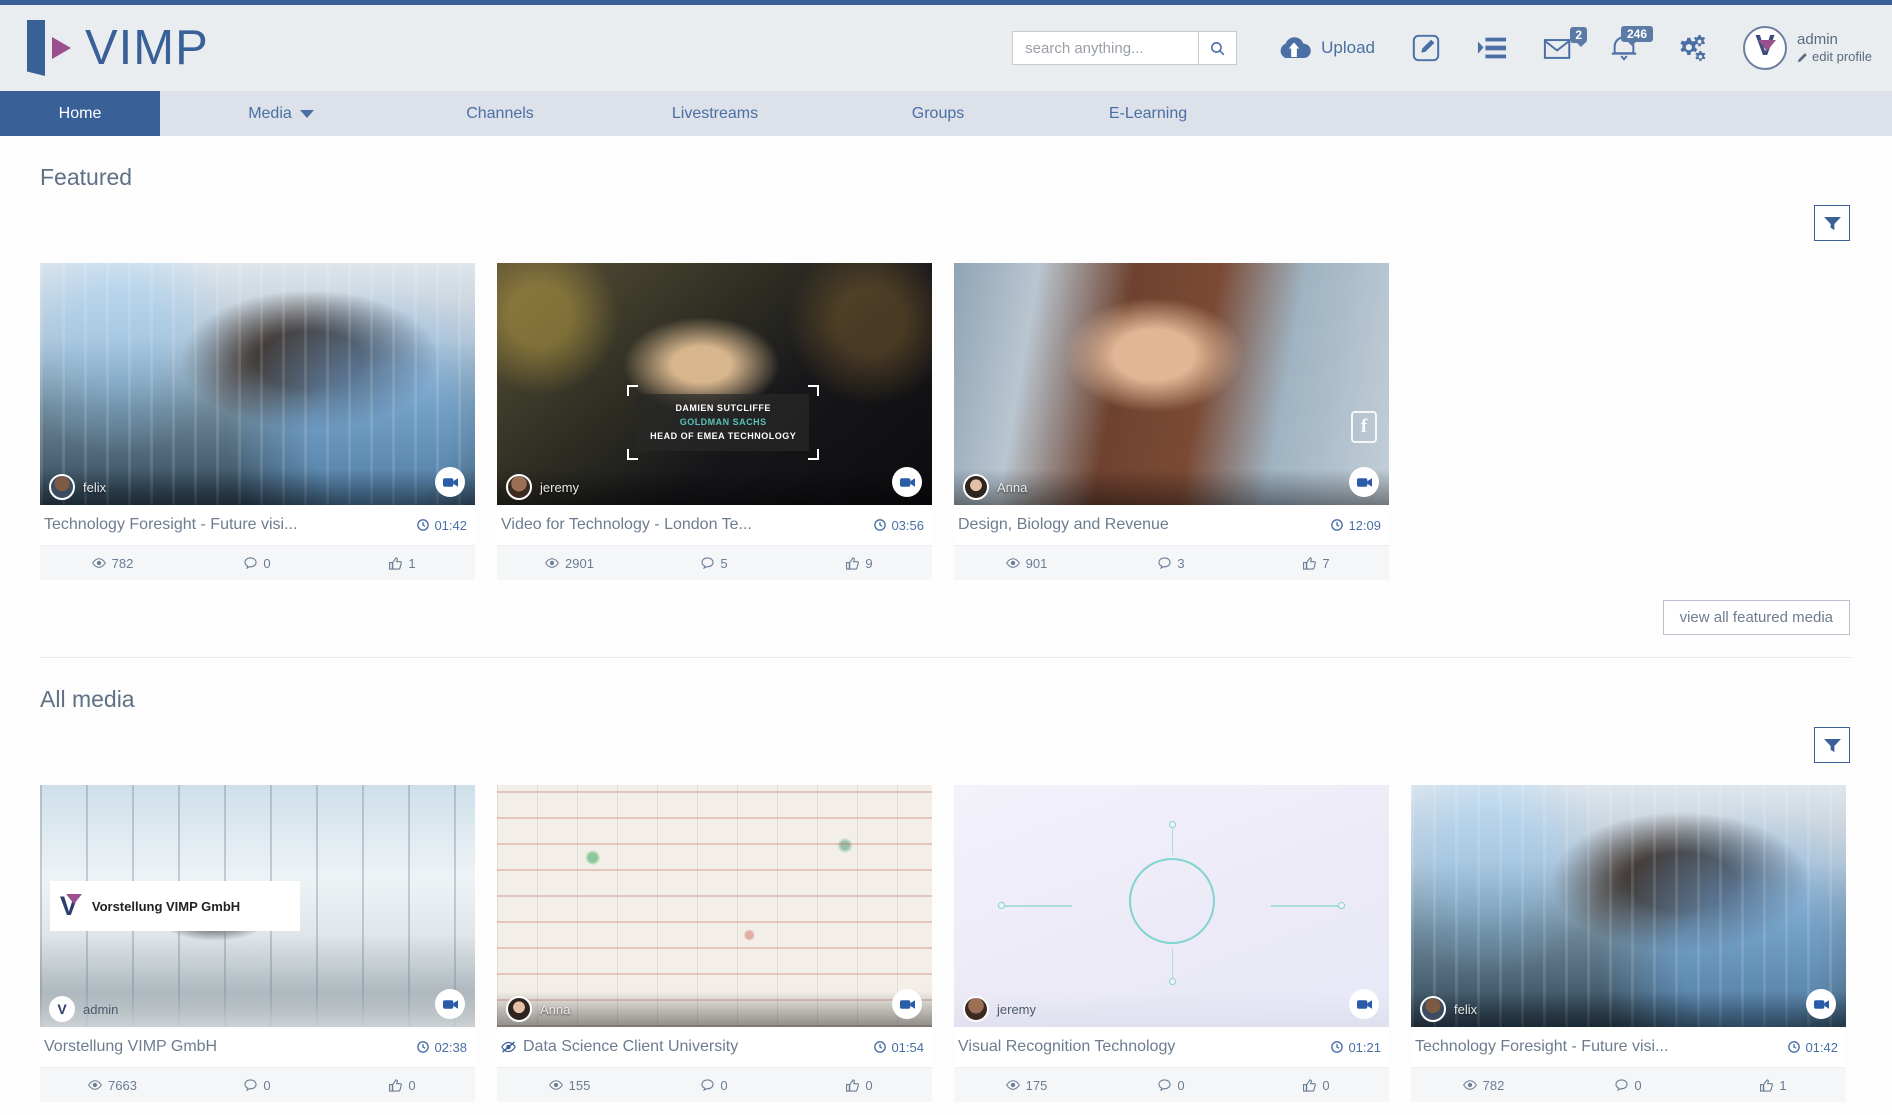  I want to click on edit-profile-link: edit profile, so click(1834, 57).